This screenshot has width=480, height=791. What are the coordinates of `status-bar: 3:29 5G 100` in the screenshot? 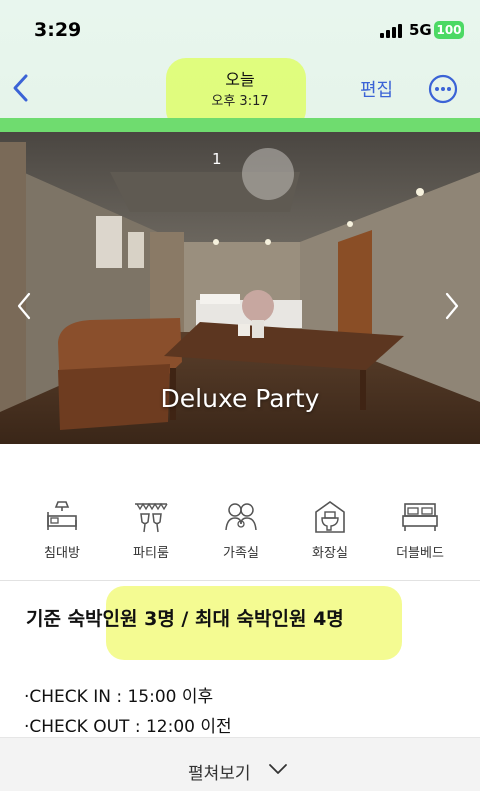 It's located at (240, 30).